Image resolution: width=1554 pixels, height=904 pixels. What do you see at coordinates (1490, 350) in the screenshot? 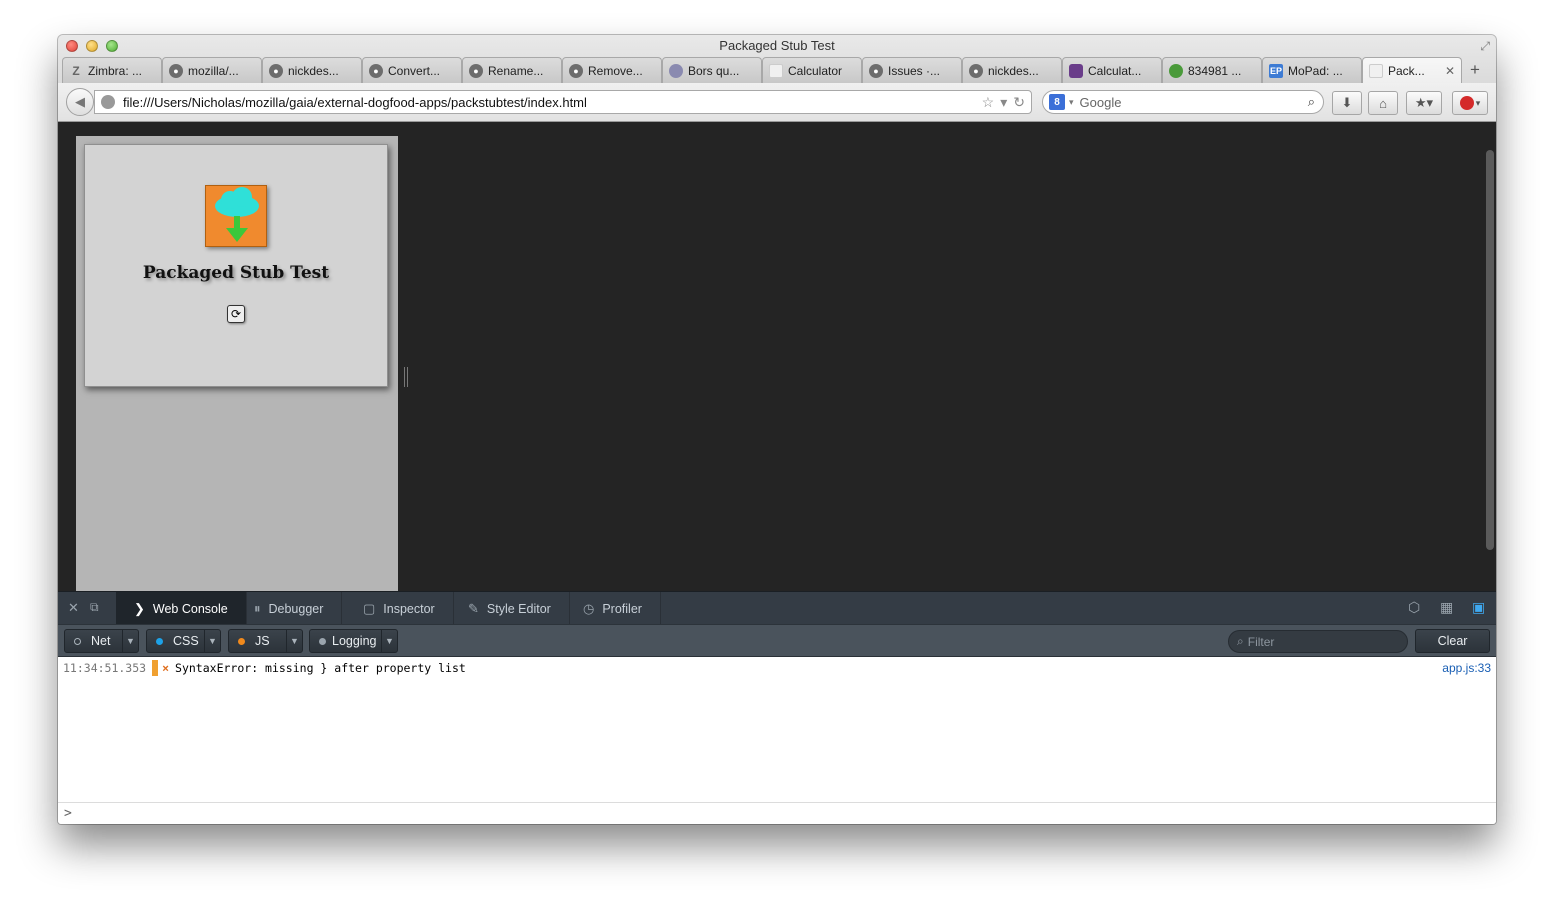
I see `content-scrollbar` at bounding box center [1490, 350].